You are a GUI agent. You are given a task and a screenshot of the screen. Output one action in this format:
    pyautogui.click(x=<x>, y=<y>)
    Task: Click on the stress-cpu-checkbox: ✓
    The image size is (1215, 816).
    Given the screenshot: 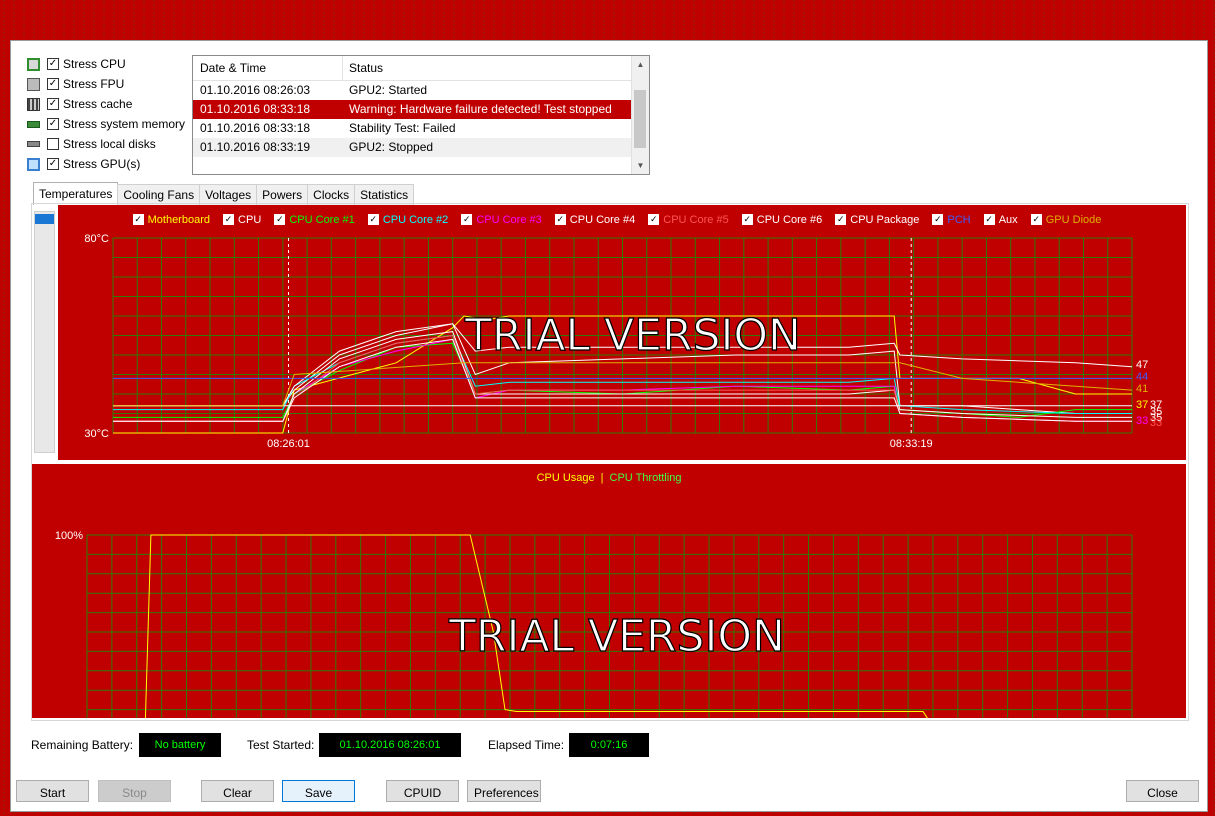 What is the action you would take?
    pyautogui.click(x=53, y=64)
    